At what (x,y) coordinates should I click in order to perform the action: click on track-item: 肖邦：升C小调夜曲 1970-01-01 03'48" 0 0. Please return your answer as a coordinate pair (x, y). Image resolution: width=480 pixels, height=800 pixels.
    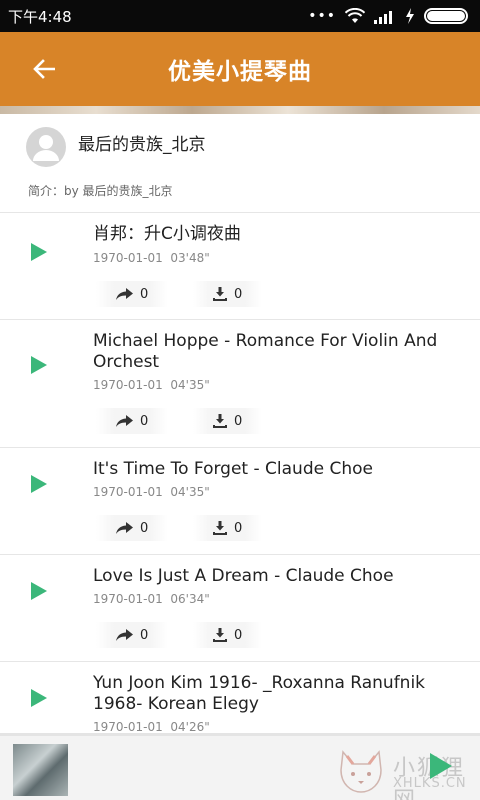
    Looking at the image, I should click on (240, 266).